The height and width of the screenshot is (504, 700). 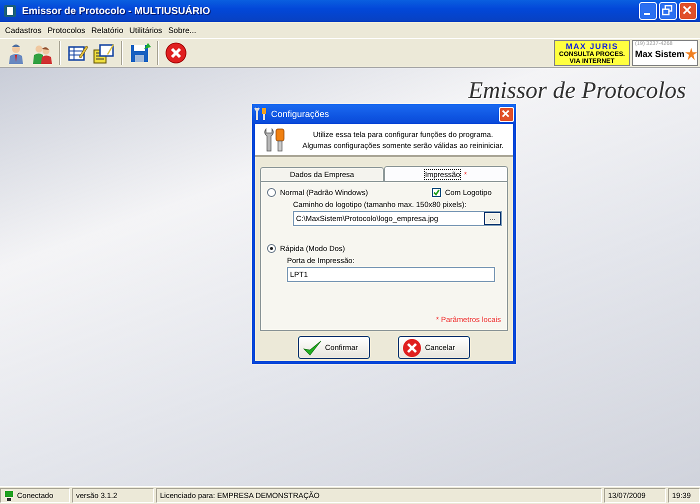 What do you see at coordinates (10, 11) in the screenshot?
I see `app-icon` at bounding box center [10, 11].